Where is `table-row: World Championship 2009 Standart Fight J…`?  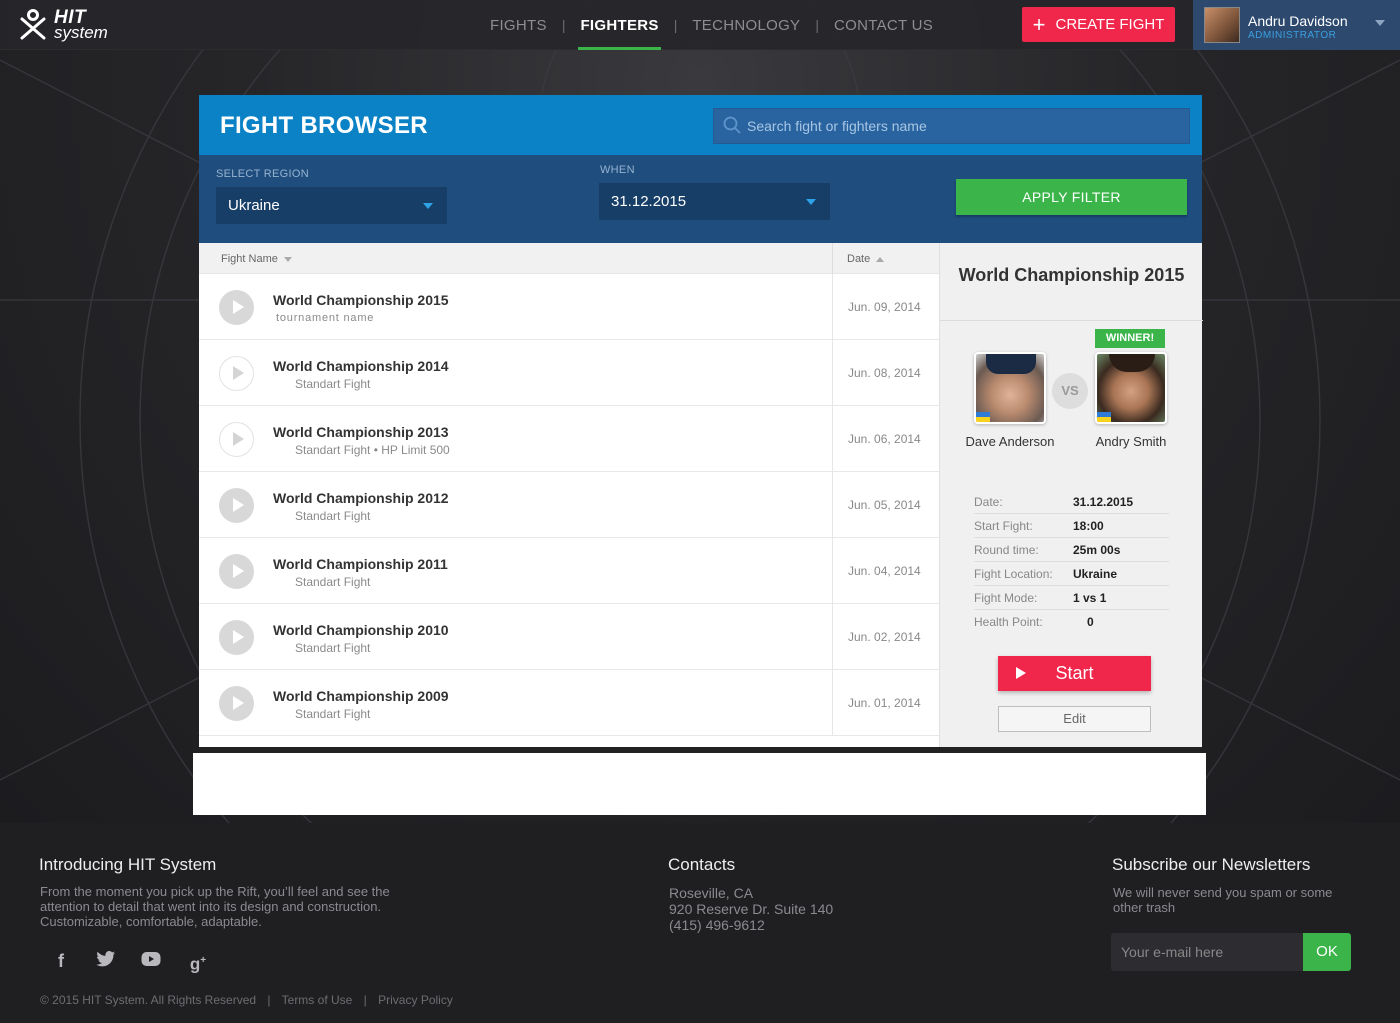 table-row: World Championship 2009 Standart Fight J… is located at coordinates (569, 703).